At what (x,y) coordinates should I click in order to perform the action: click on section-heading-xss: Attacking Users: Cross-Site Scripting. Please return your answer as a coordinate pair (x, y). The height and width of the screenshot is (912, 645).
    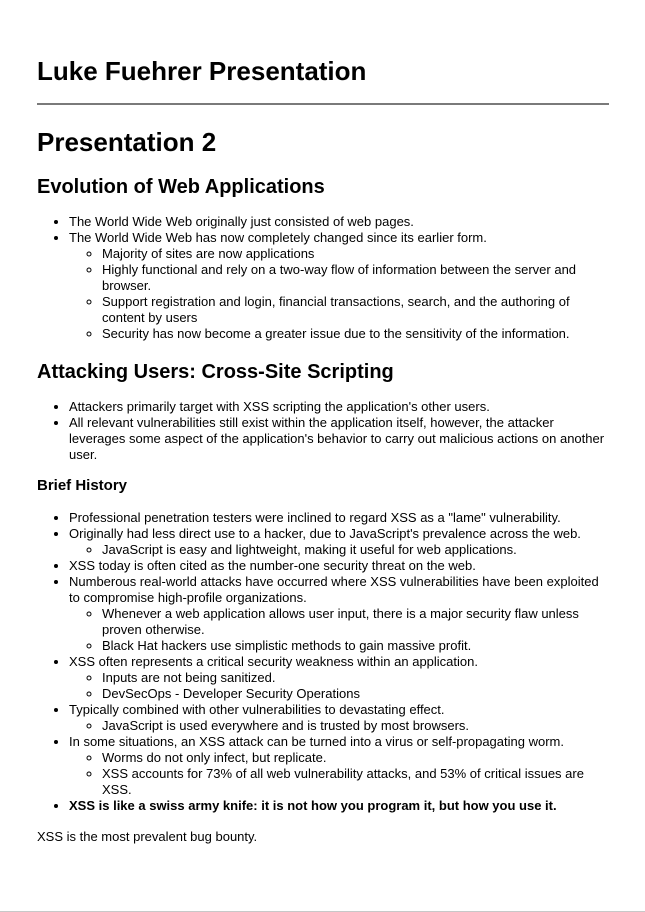
    Looking at the image, I should click on (215, 372).